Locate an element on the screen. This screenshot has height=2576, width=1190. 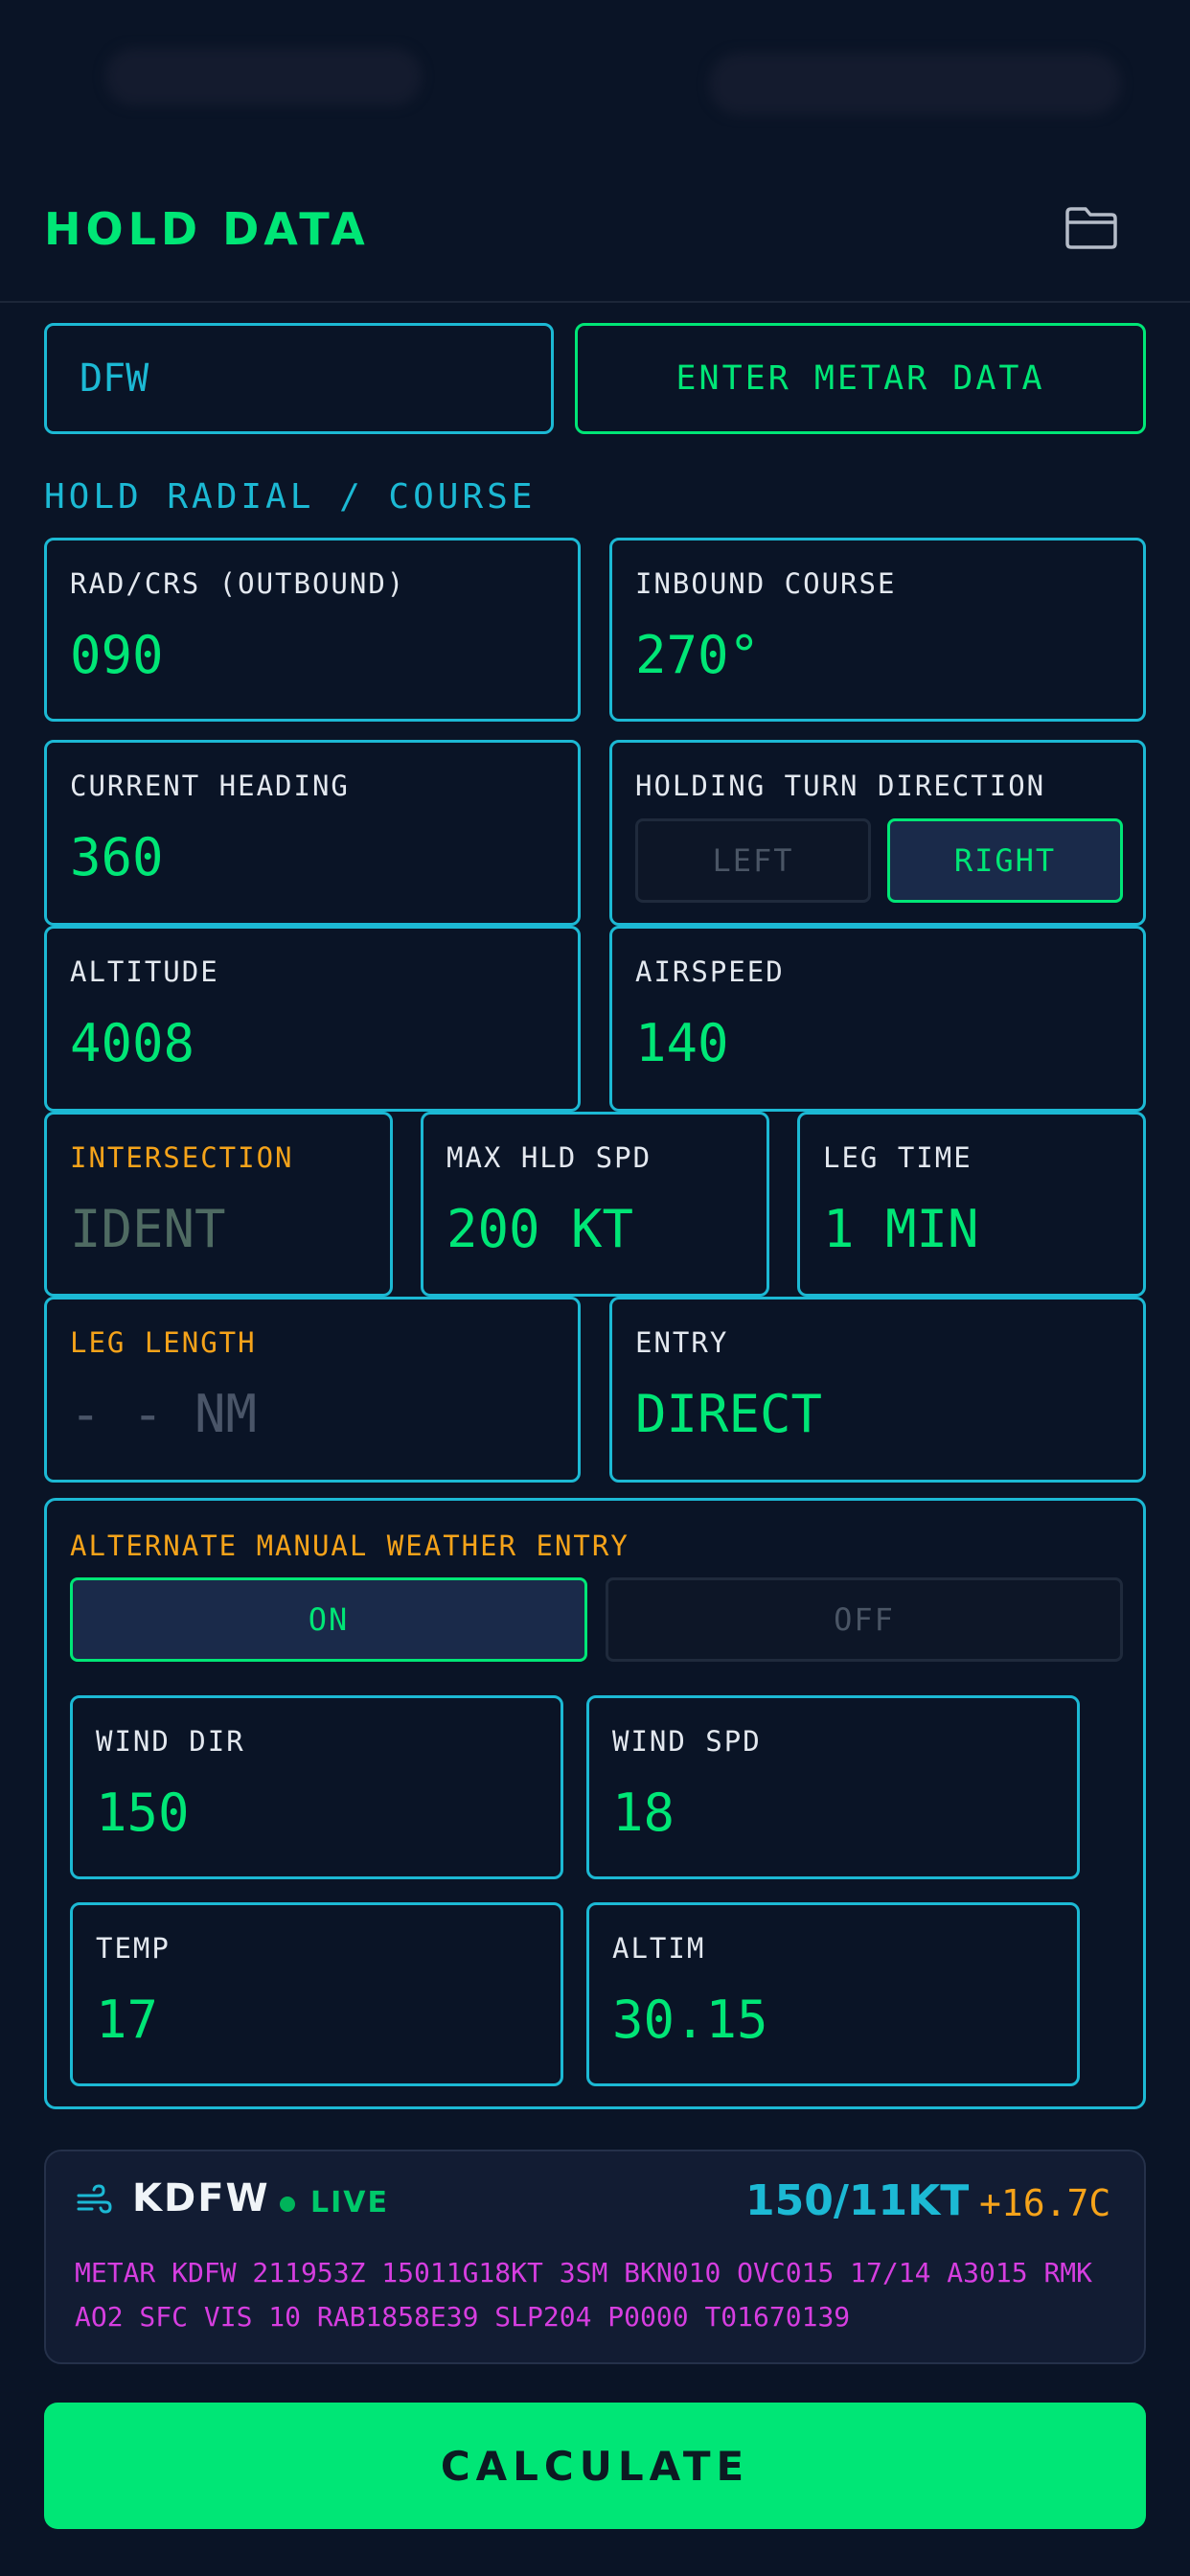
folder-icon is located at coordinates (1092, 227).